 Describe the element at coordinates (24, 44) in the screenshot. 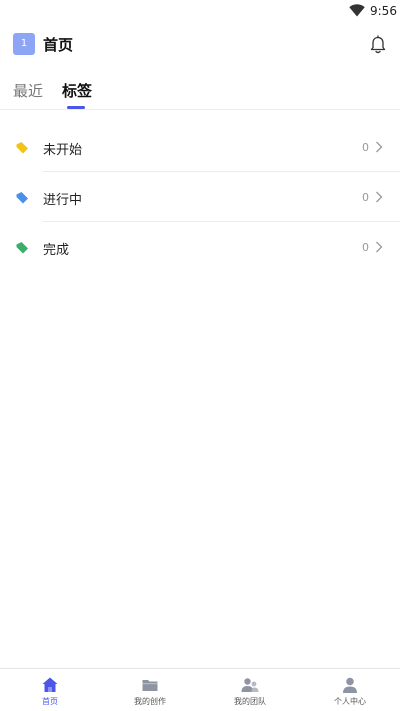

I see `workspace-badge: 1` at that location.